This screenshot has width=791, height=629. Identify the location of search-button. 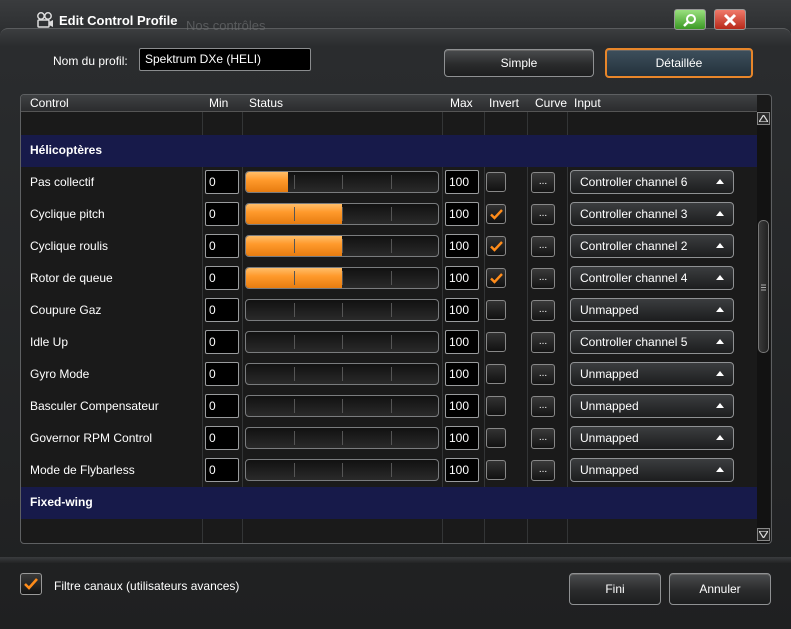
(690, 19).